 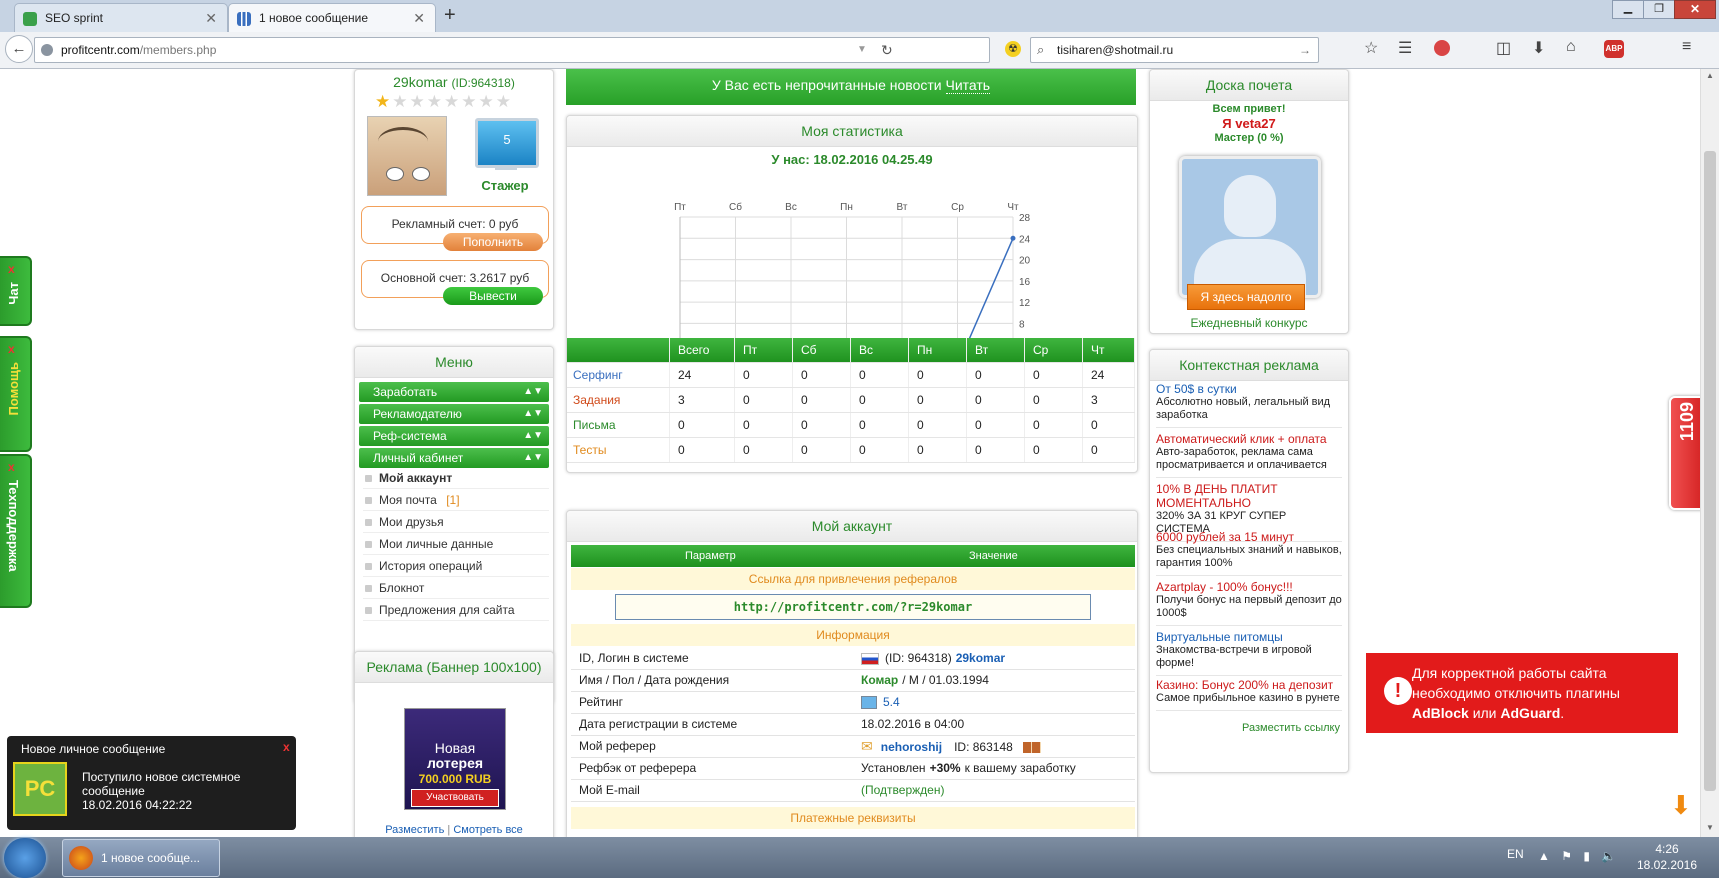 What do you see at coordinates (1025, 218) in the screenshot?
I see `y-tick-label: 28` at bounding box center [1025, 218].